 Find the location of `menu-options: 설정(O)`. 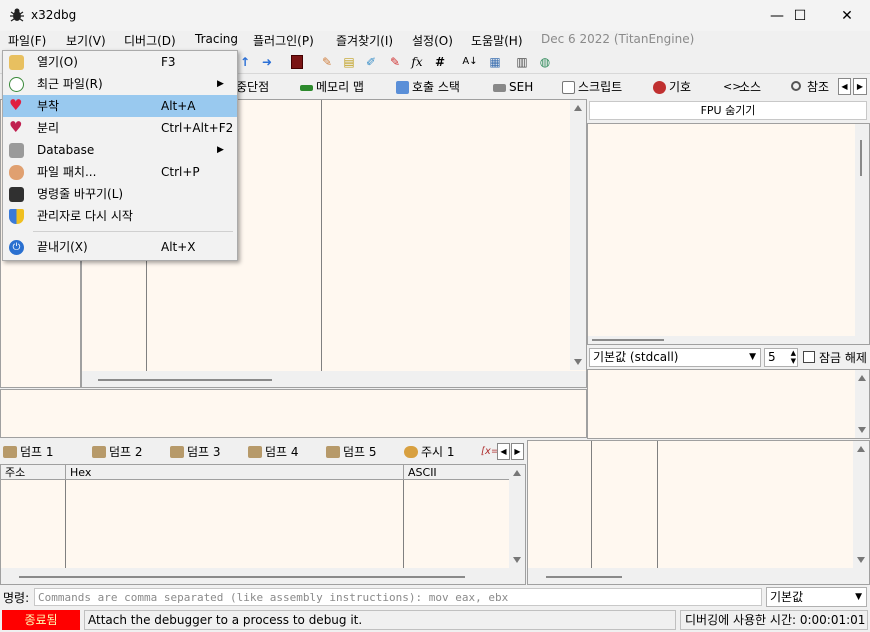

menu-options: 설정(O) is located at coordinates (432, 40).